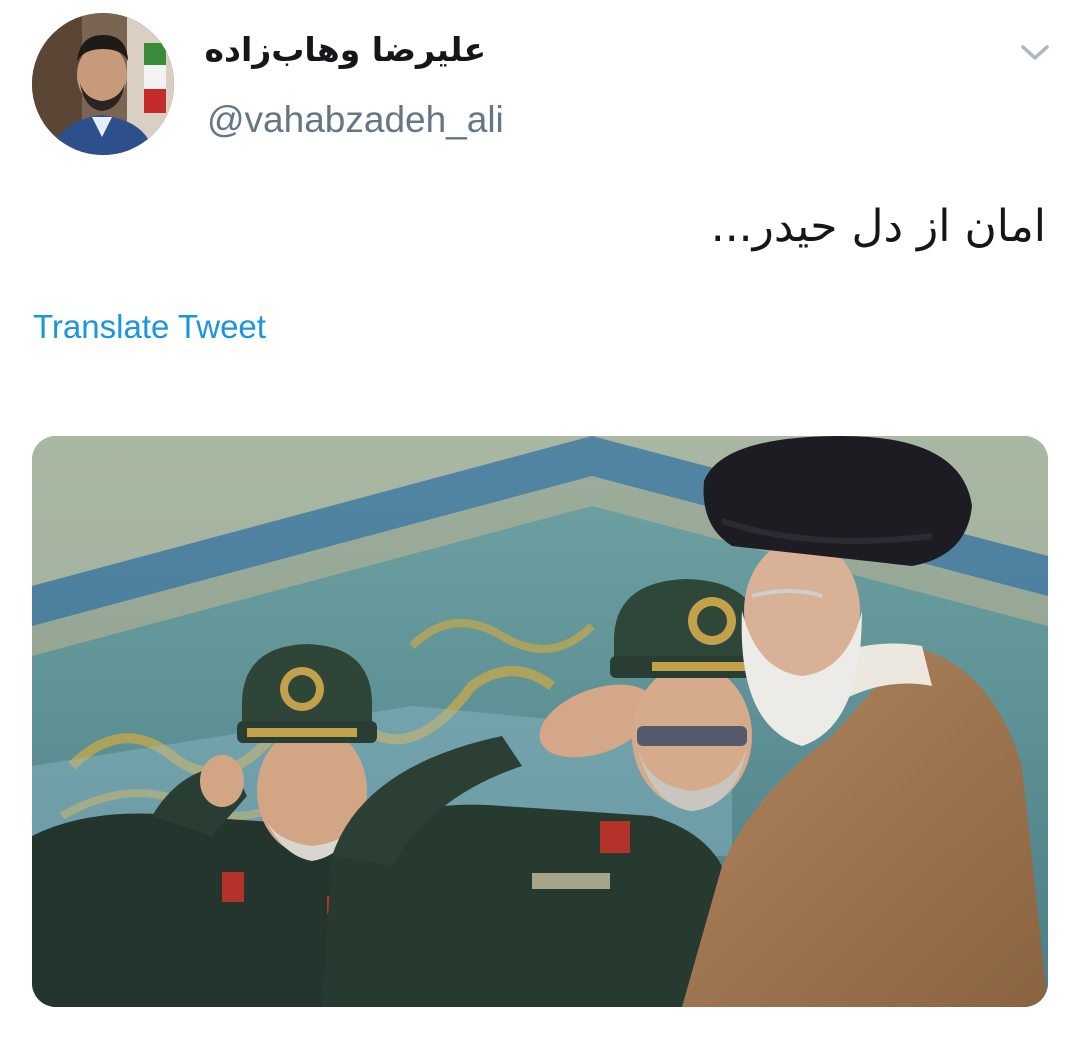  Describe the element at coordinates (1035, 52) in the screenshot. I see `chevron-down-icon` at that location.